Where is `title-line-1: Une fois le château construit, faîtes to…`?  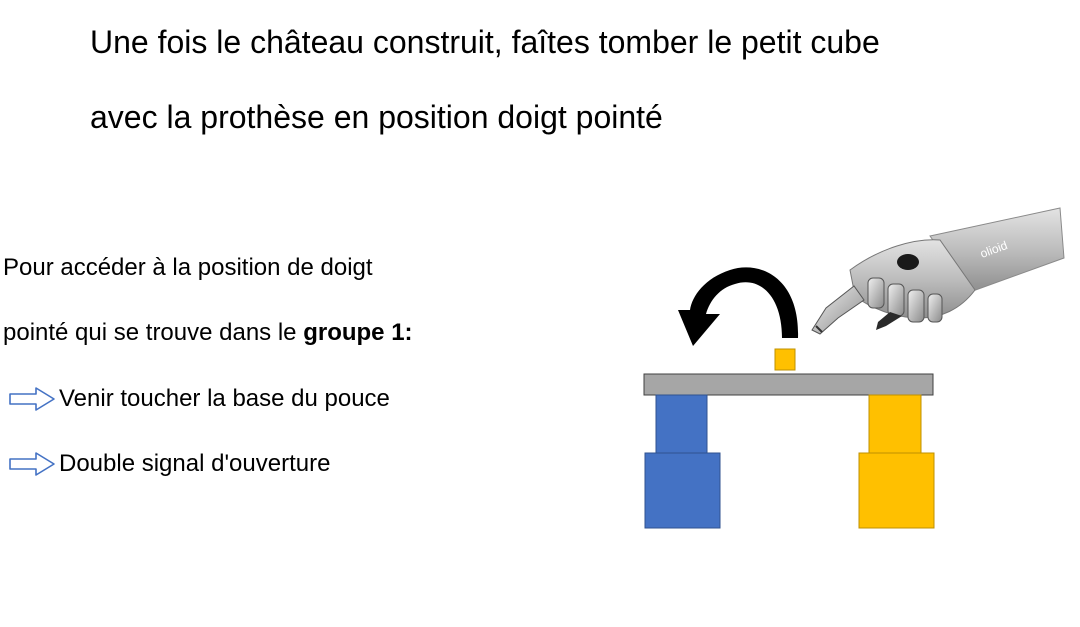 title-line-1: Une fois le château construit, faîtes to… is located at coordinates (485, 42).